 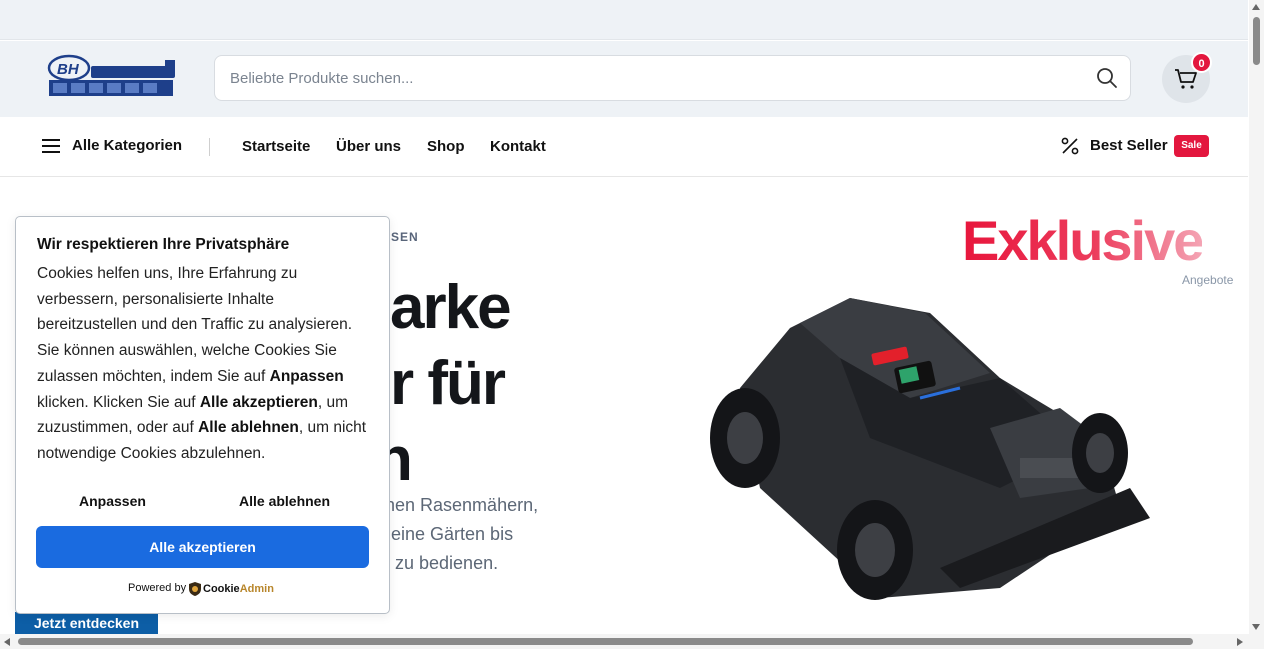 What do you see at coordinates (127, 145) in the screenshot?
I see `all-categories-button: Alle Kategorien` at bounding box center [127, 145].